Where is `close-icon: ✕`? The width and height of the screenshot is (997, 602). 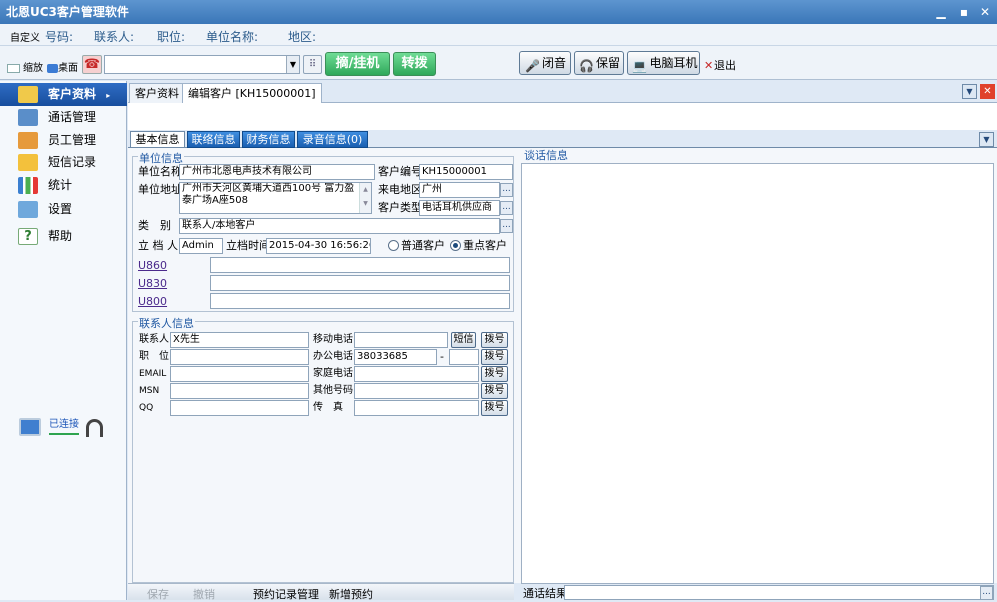 close-icon: ✕ is located at coordinates (987, 91).